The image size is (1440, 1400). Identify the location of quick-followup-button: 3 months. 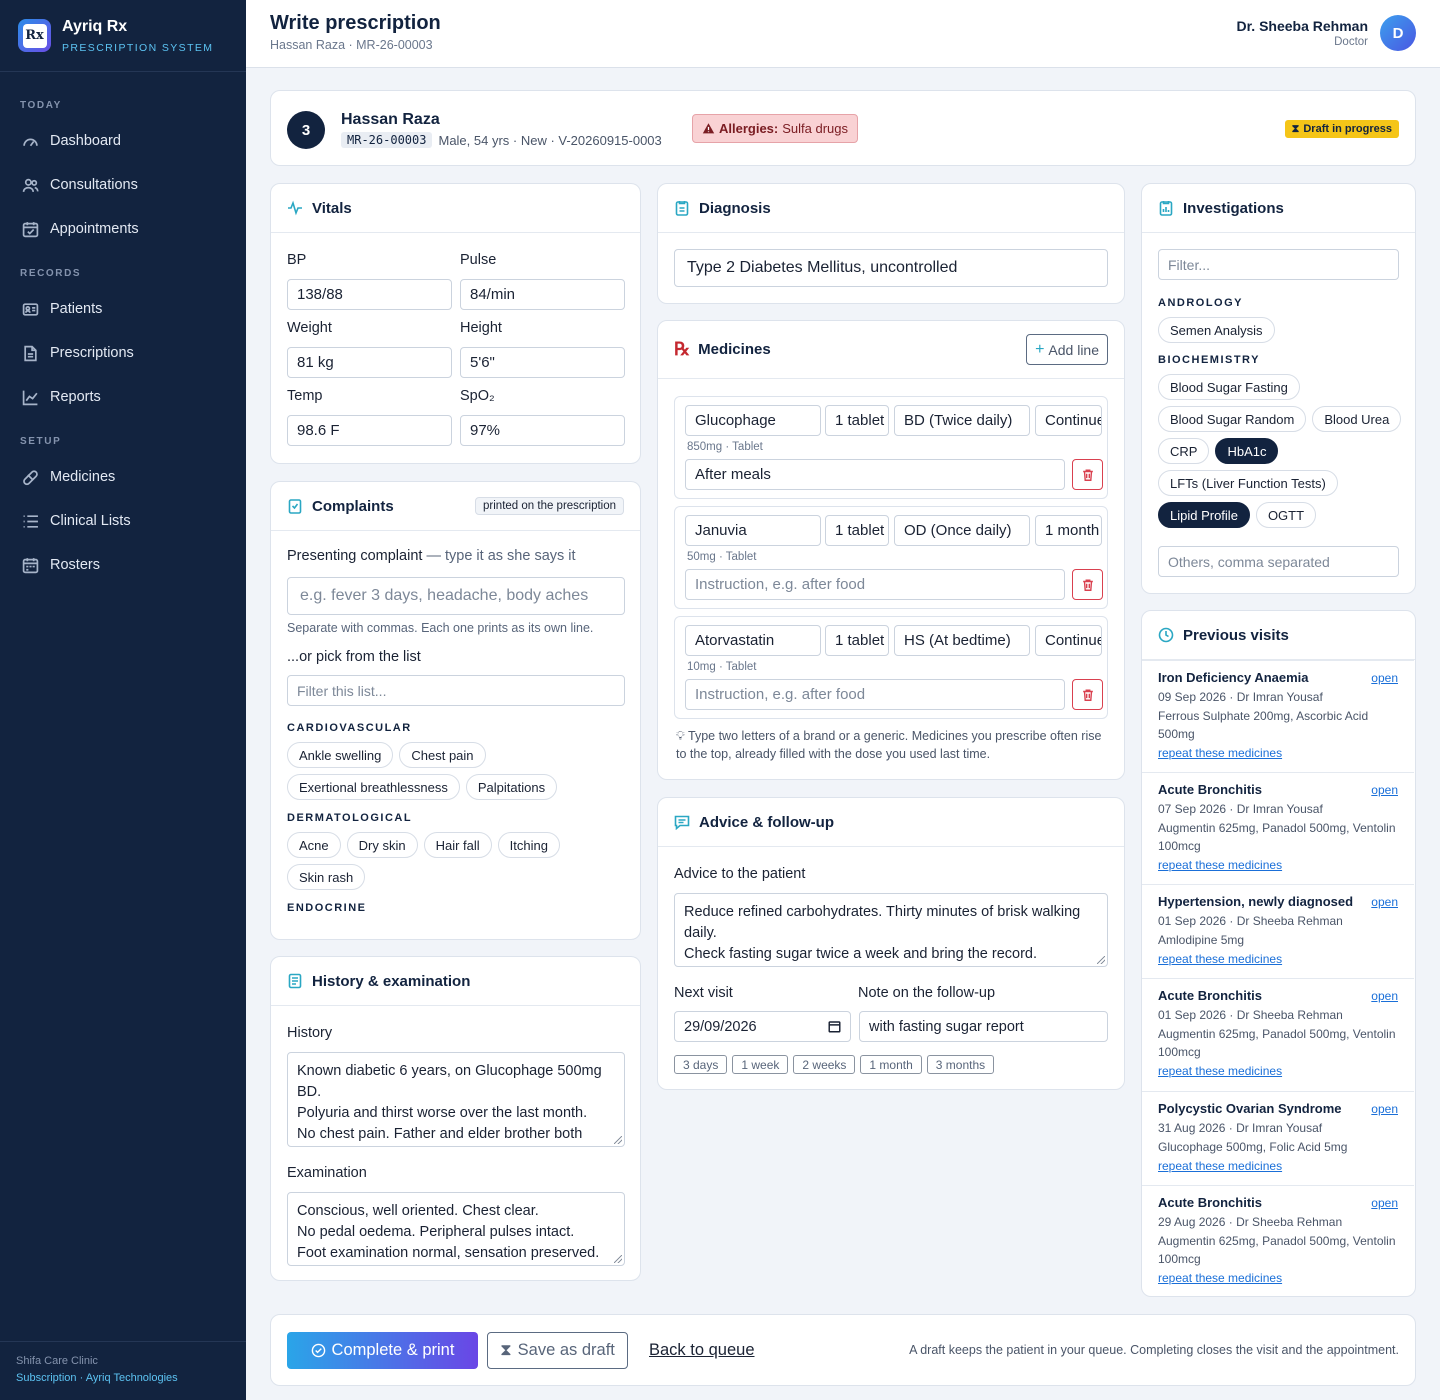
(960, 1064).